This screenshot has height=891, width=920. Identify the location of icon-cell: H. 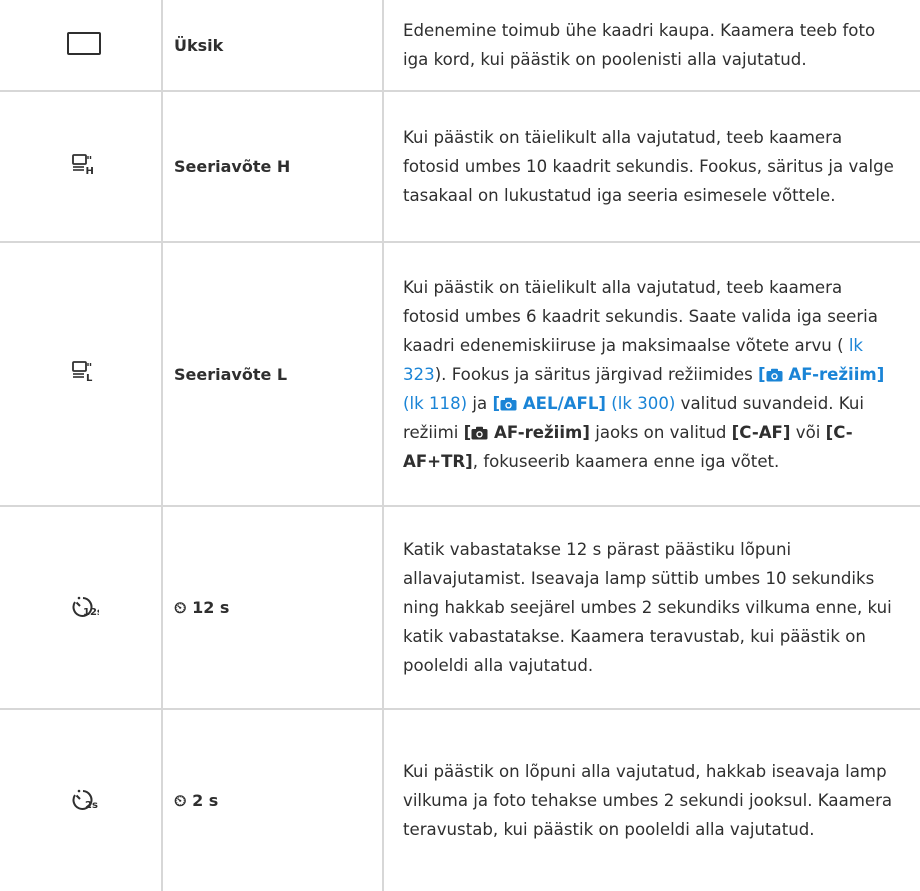
(81, 166).